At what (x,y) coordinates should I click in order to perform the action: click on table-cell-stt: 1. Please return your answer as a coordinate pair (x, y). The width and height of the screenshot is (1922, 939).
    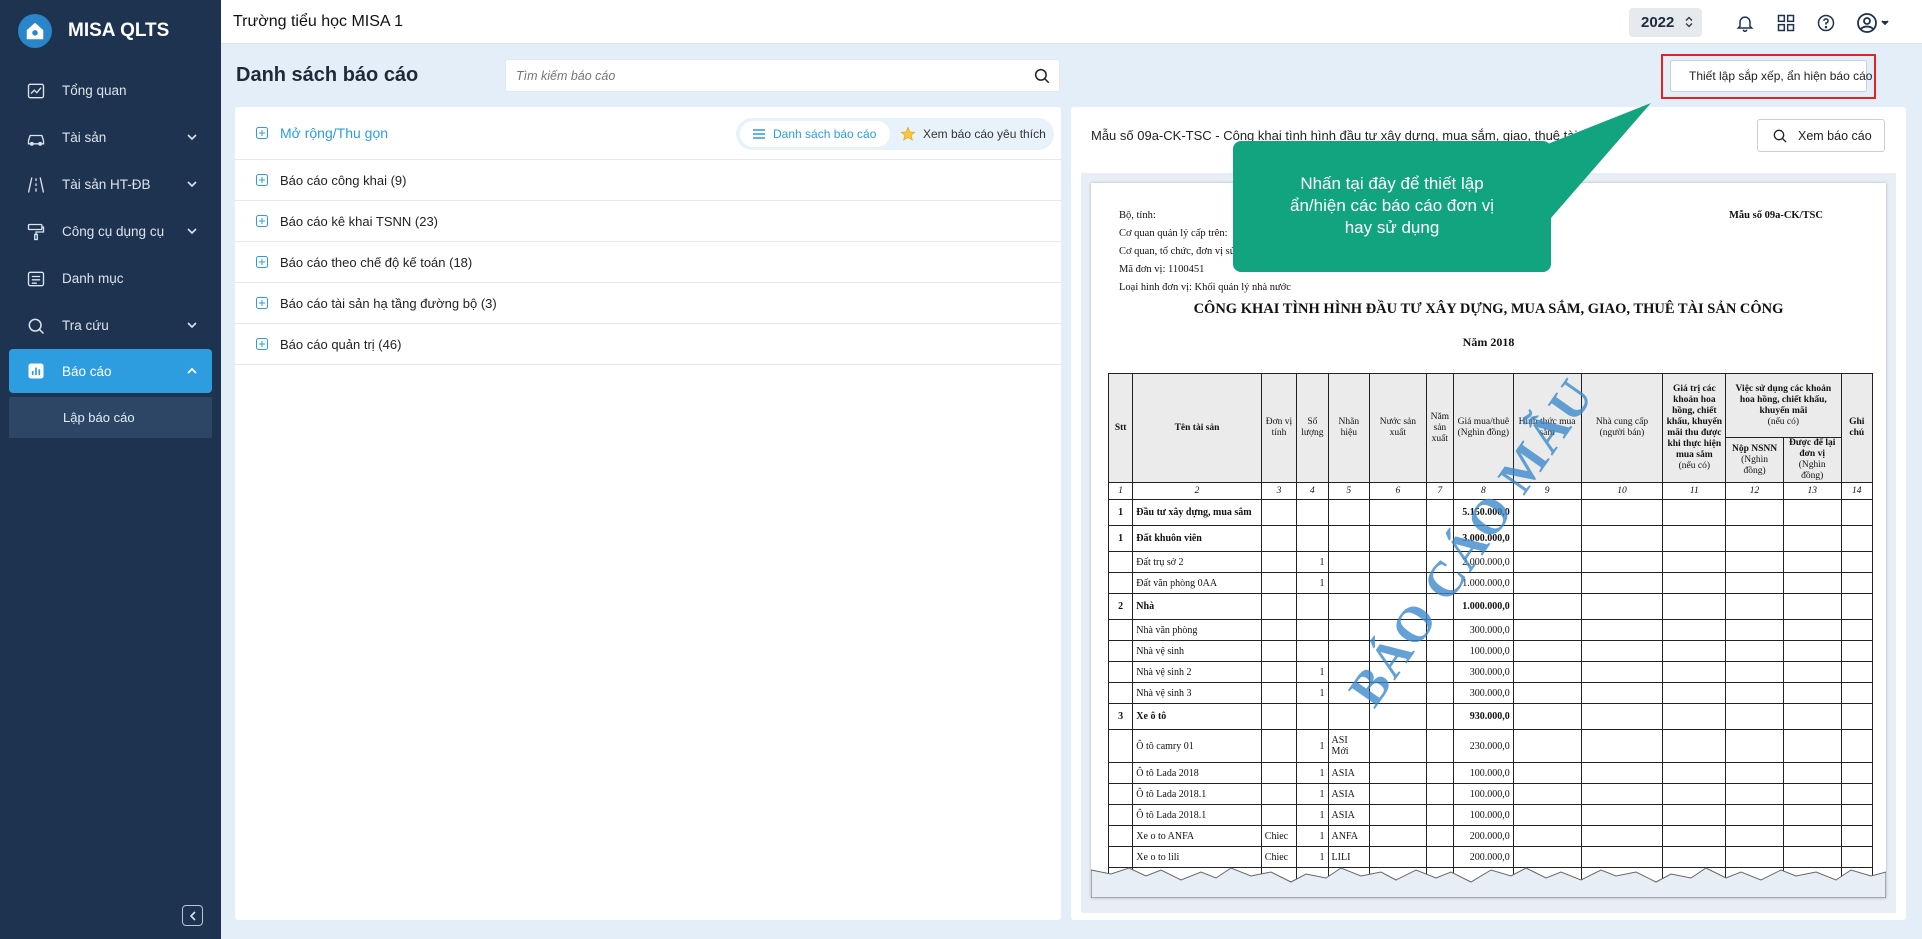
    Looking at the image, I should click on (1120, 512).